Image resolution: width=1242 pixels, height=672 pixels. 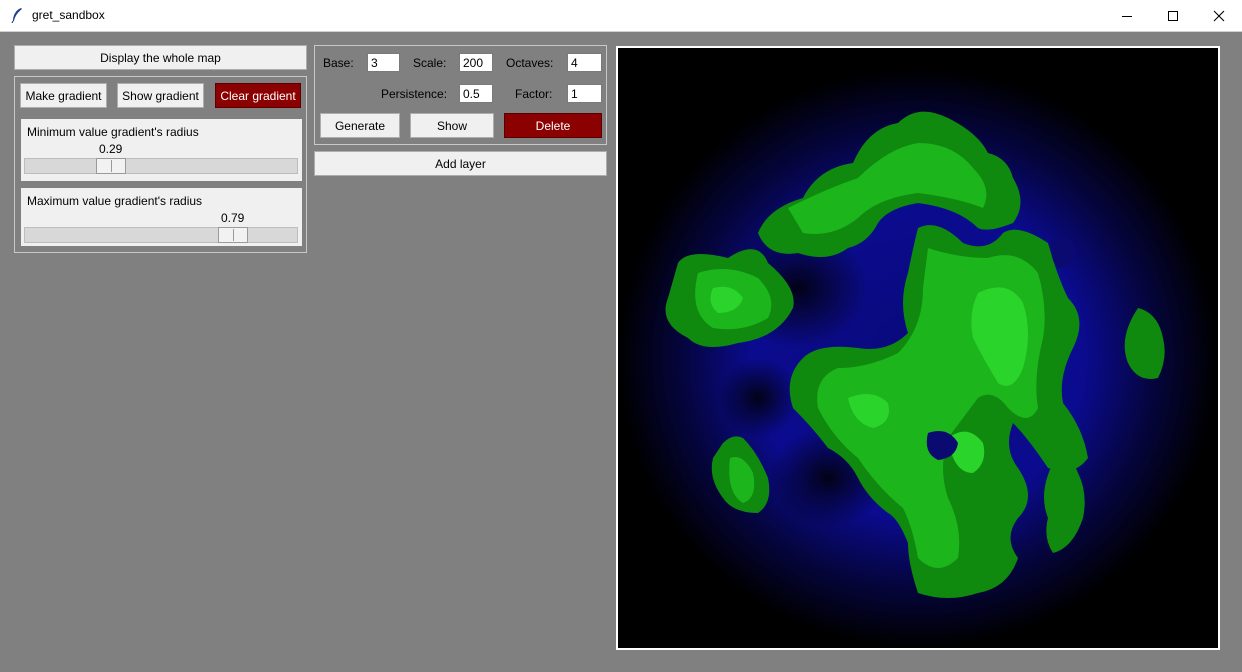 I want to click on base-label: Base:, so click(x=338, y=63).